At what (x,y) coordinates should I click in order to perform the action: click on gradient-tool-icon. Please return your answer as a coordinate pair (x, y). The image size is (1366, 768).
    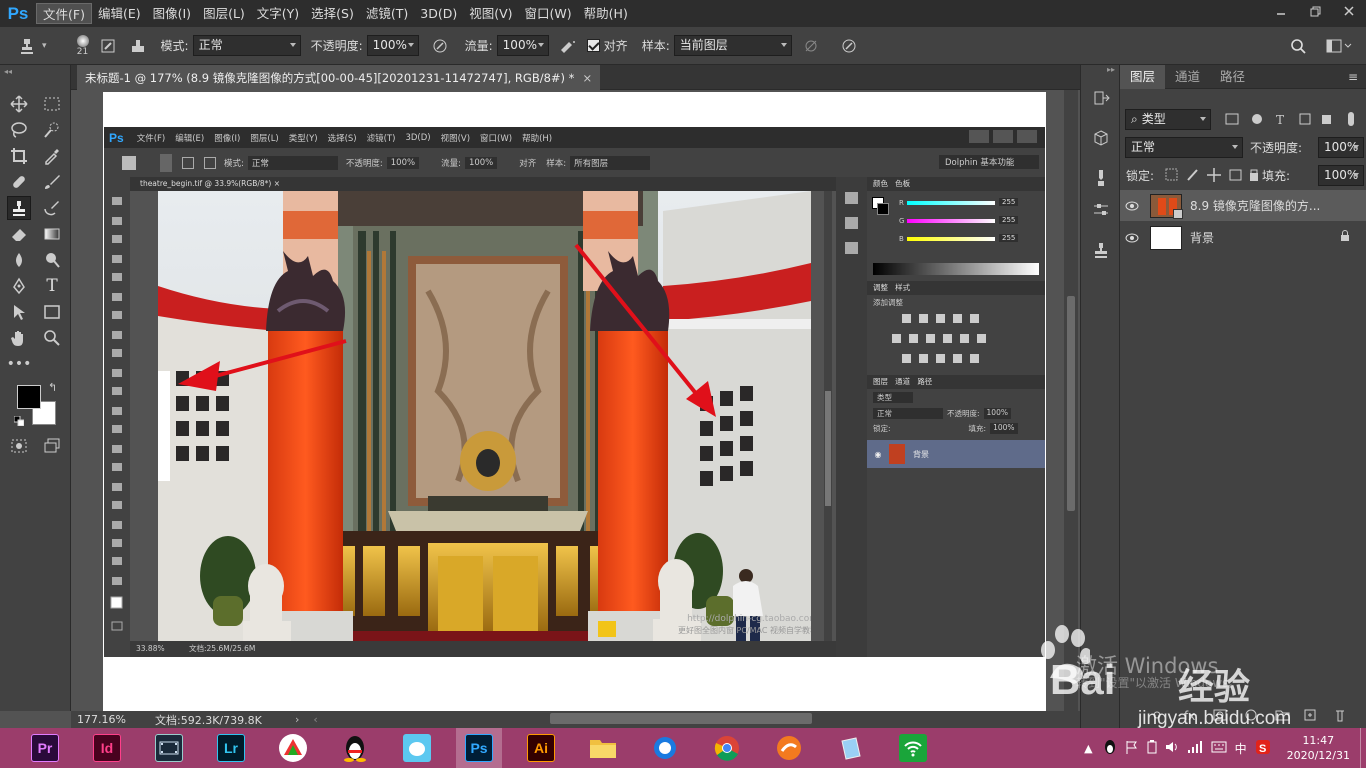
    Looking at the image, I should click on (52, 234).